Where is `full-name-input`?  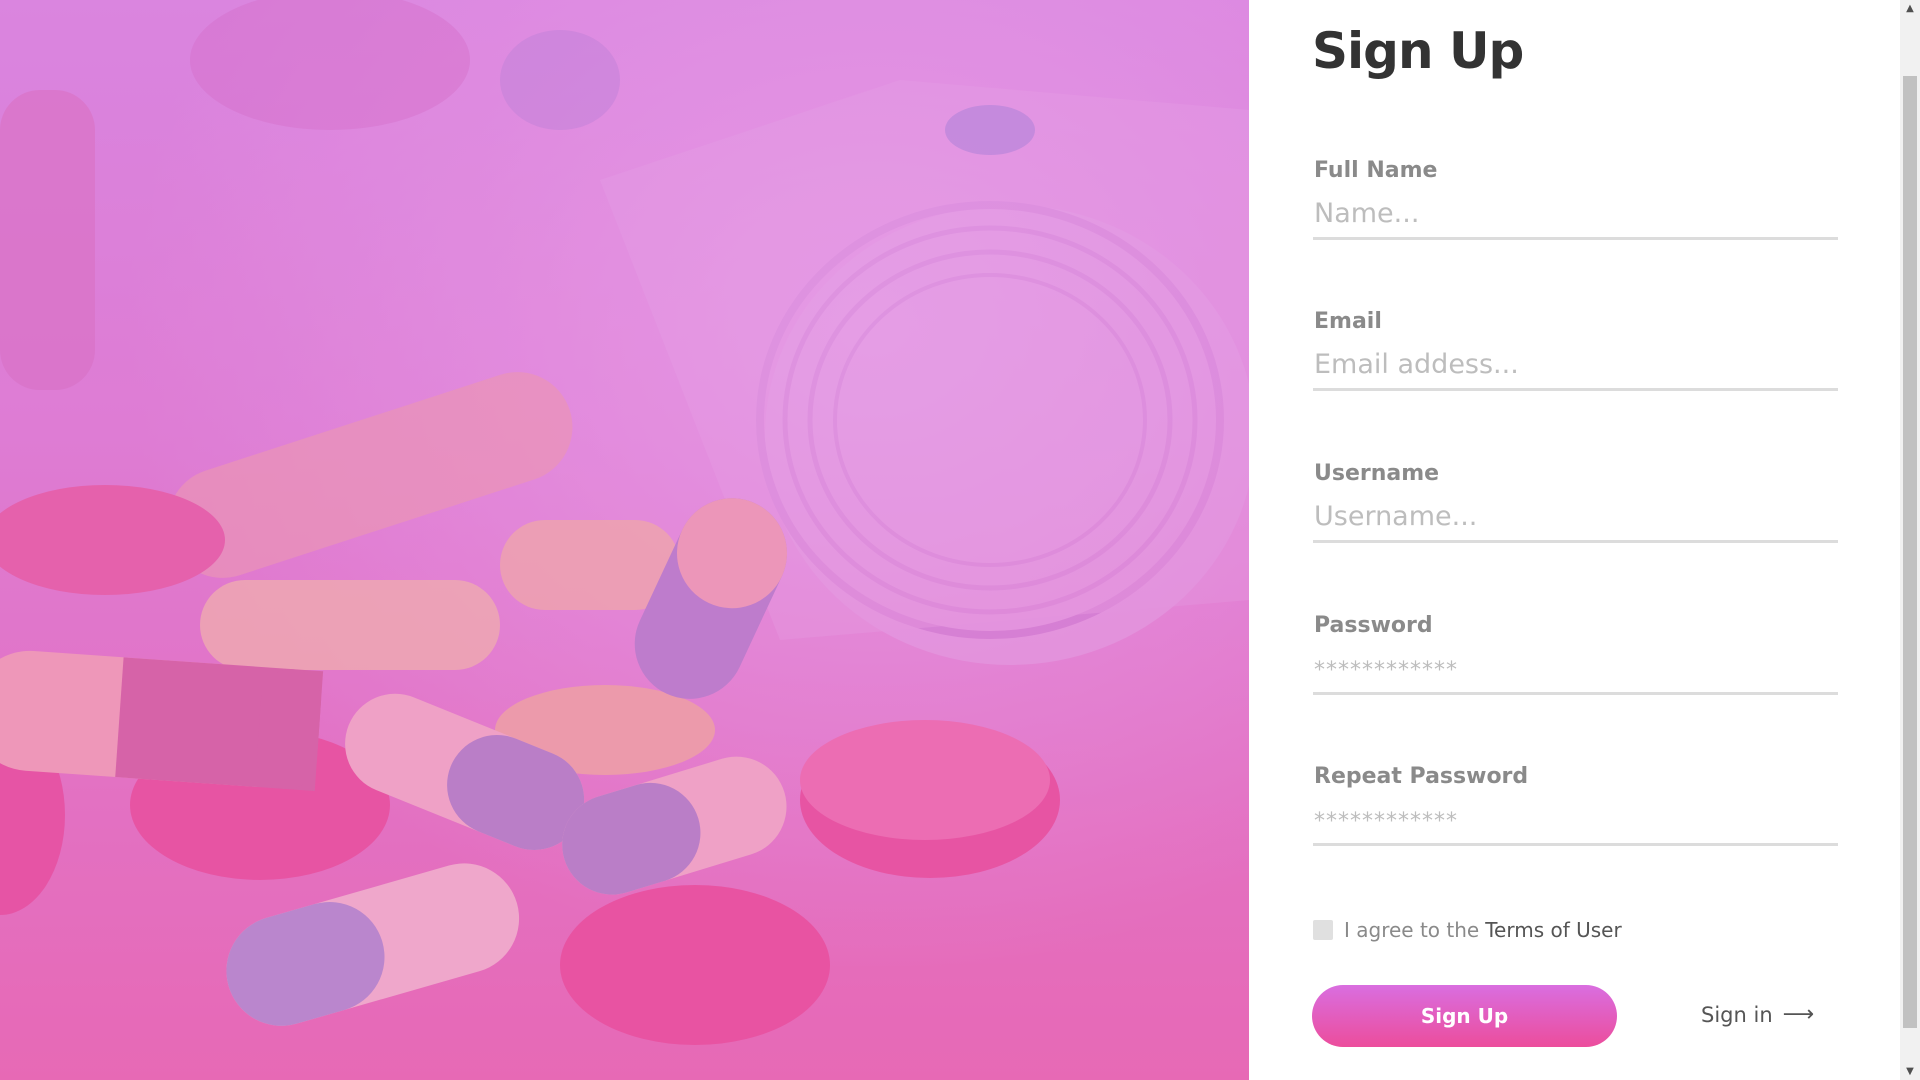
full-name-input is located at coordinates (1575, 215).